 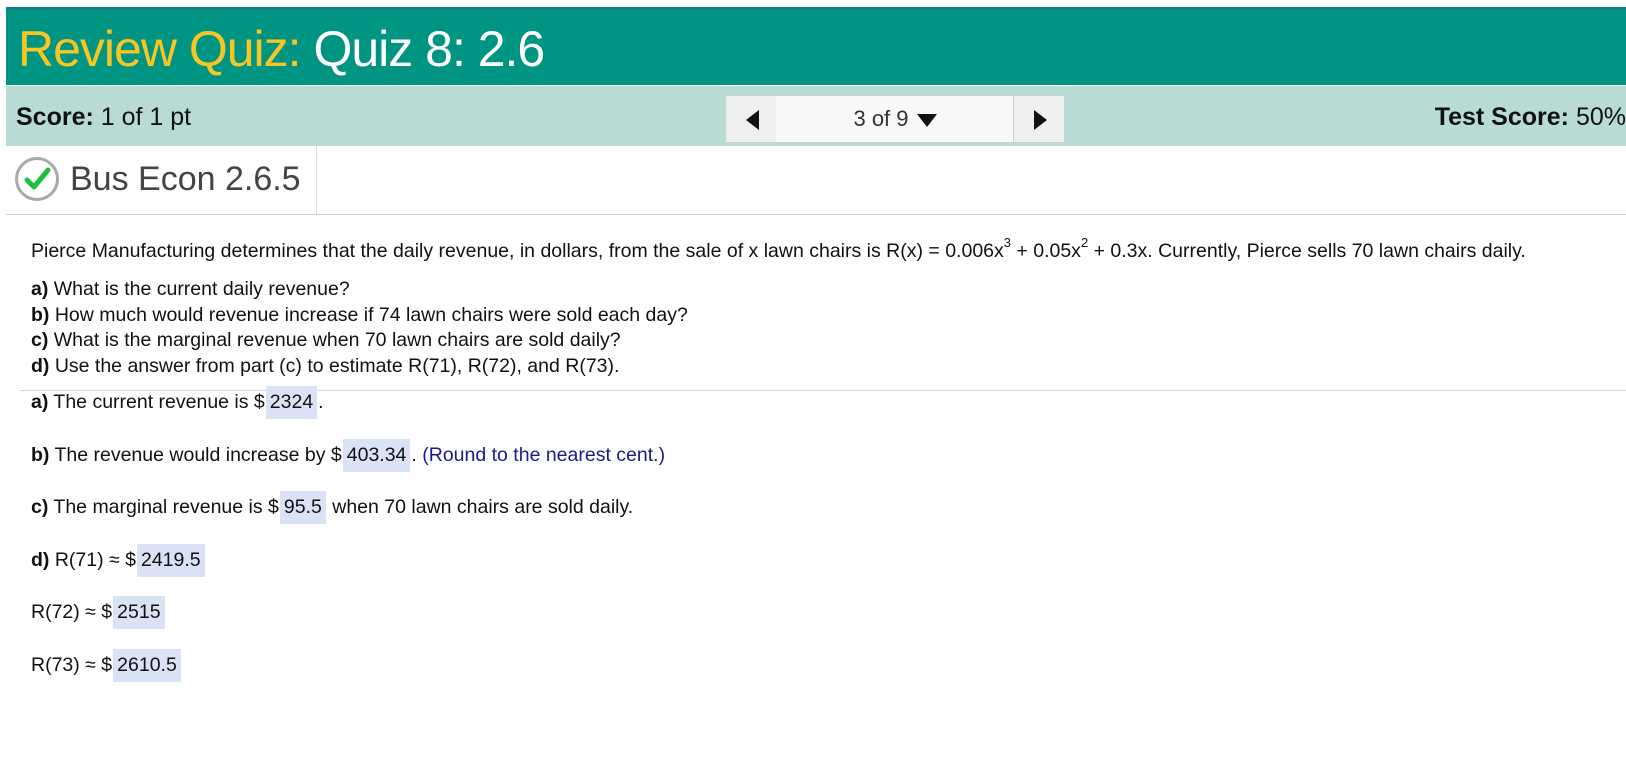 I want to click on test-score-value: 50%, so click(x=1600, y=117).